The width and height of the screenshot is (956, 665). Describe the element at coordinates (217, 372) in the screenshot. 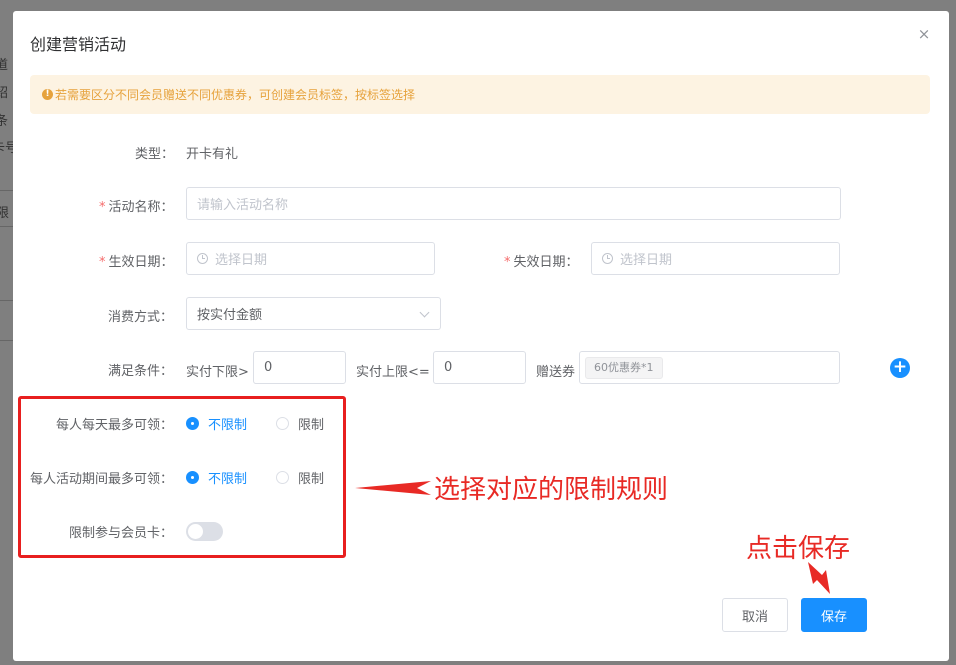

I see `lower-limit-label: 实付下限>` at that location.